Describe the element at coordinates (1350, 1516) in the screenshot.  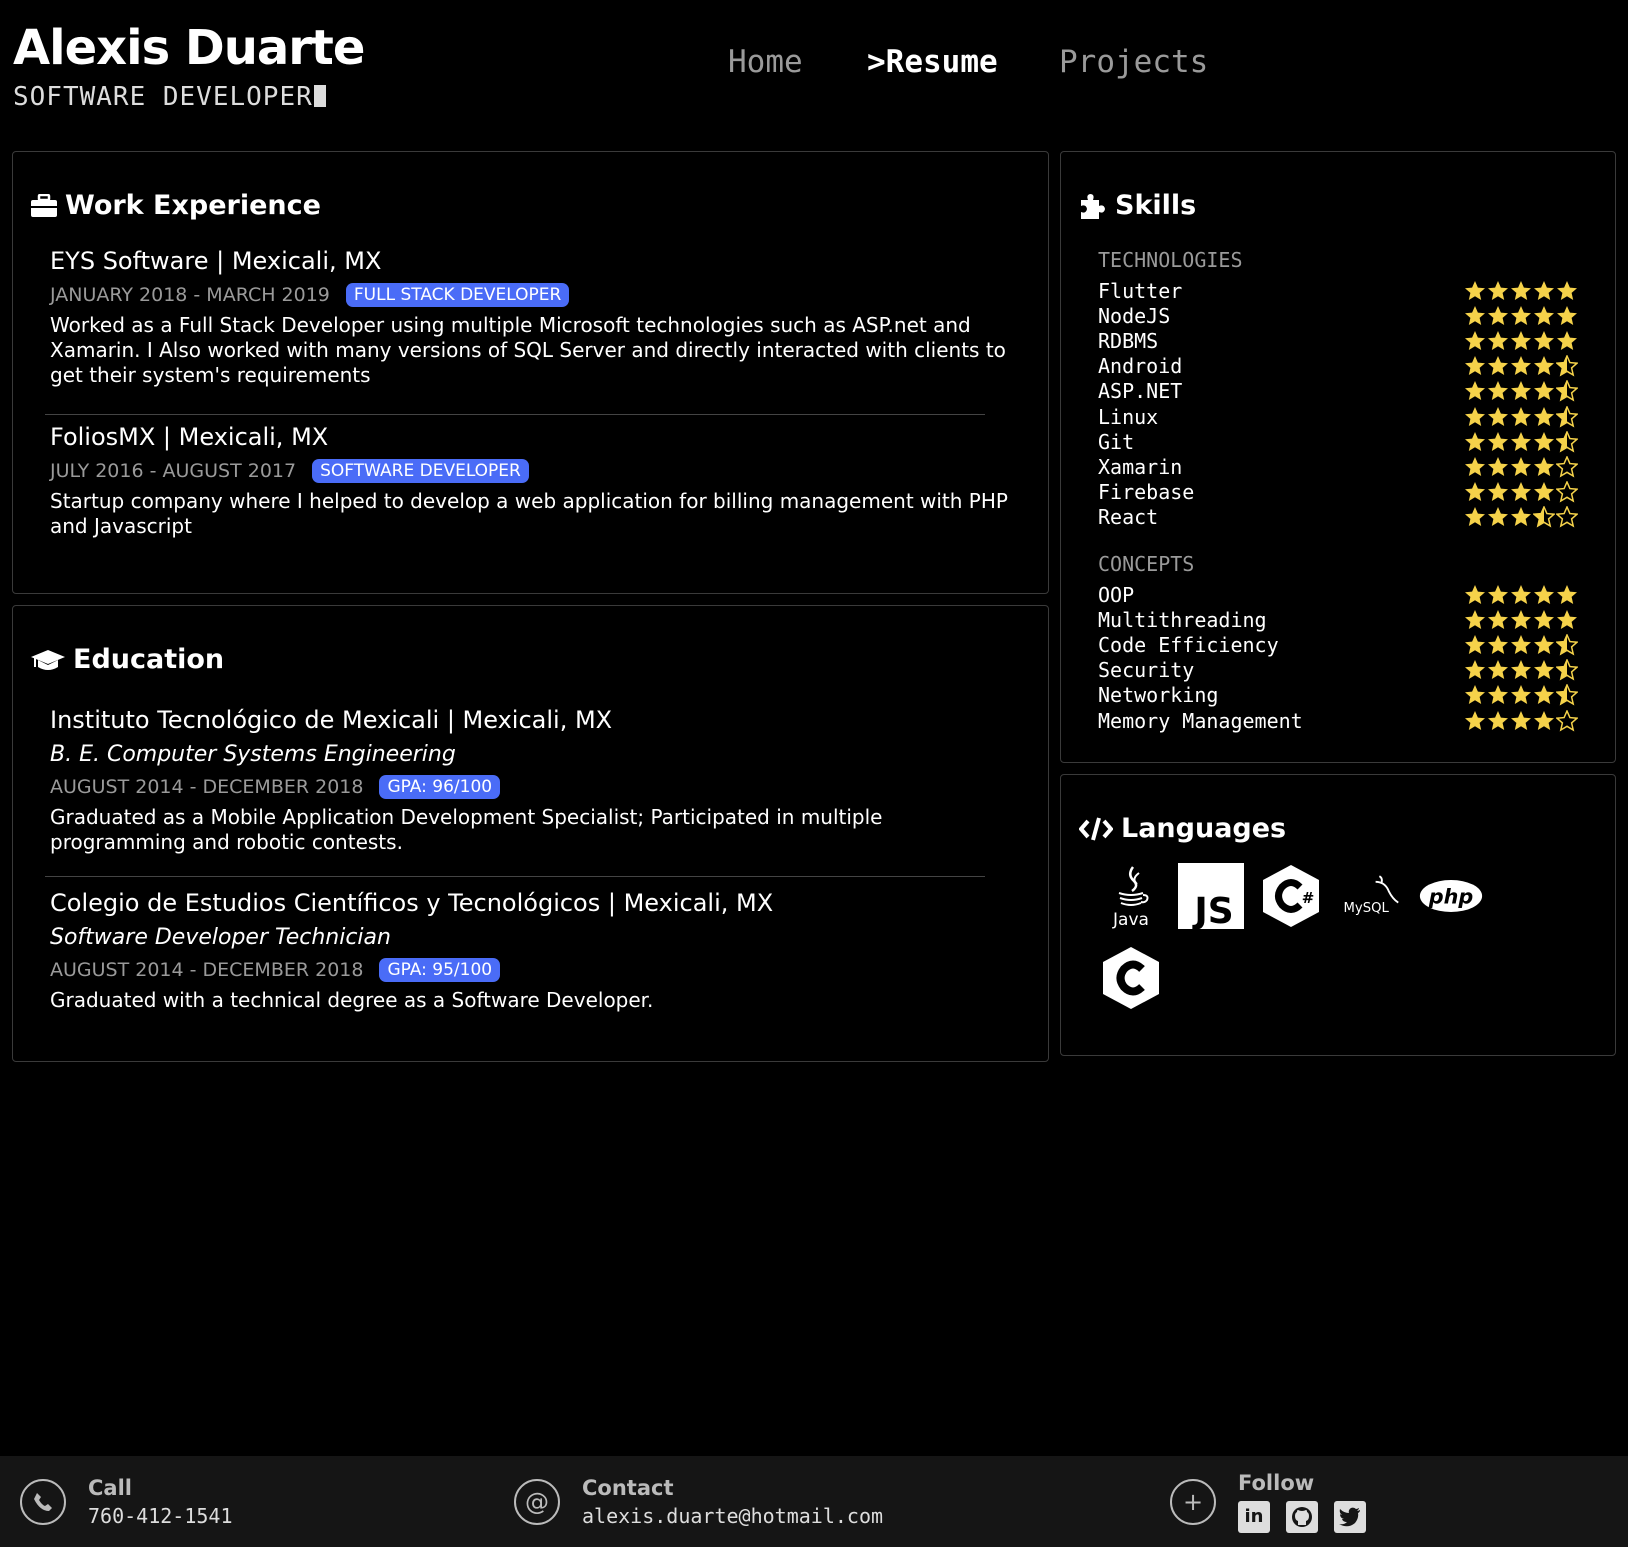
I see `twitter-icon` at that location.